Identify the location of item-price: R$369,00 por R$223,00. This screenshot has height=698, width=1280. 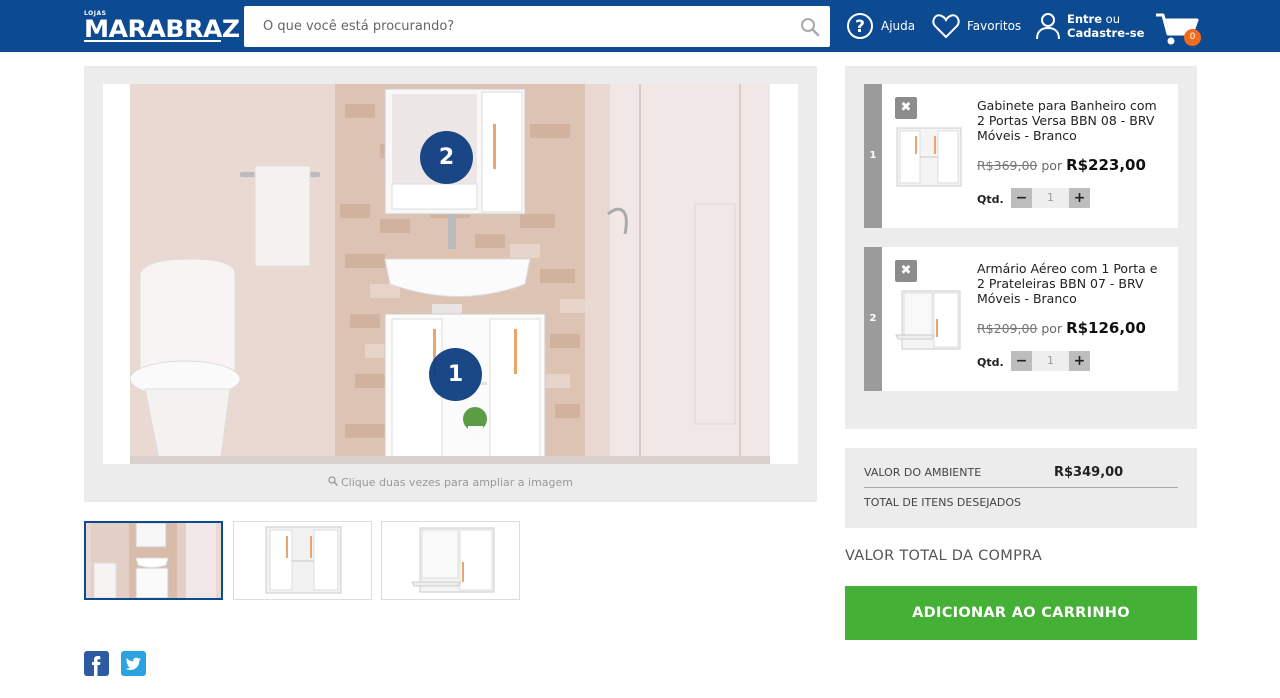
(1061, 165).